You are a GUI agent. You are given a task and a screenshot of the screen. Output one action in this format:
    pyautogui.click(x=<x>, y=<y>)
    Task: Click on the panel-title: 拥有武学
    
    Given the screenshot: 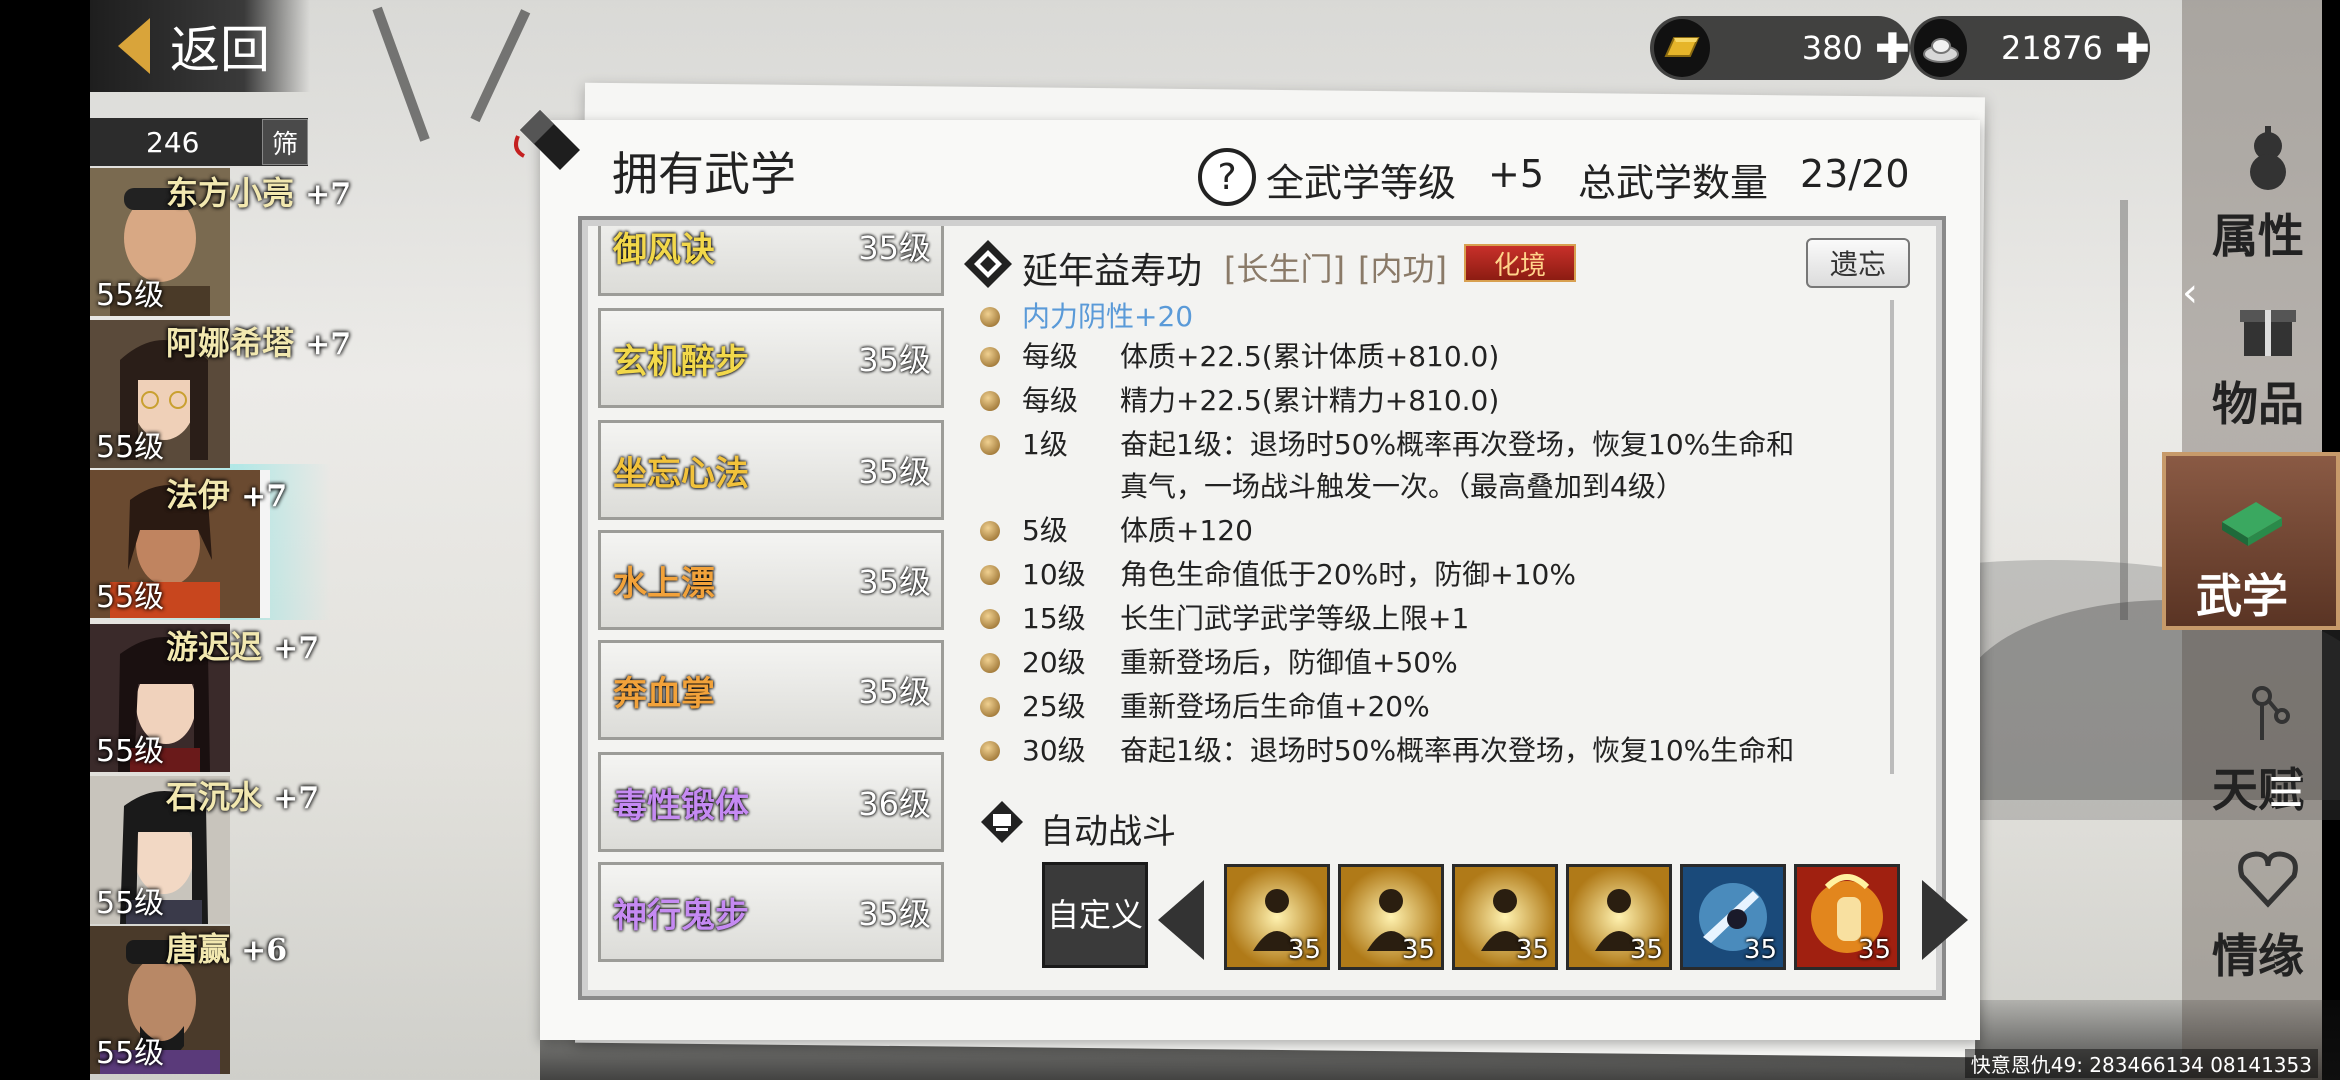 What is the action you would take?
    pyautogui.click(x=704, y=174)
    